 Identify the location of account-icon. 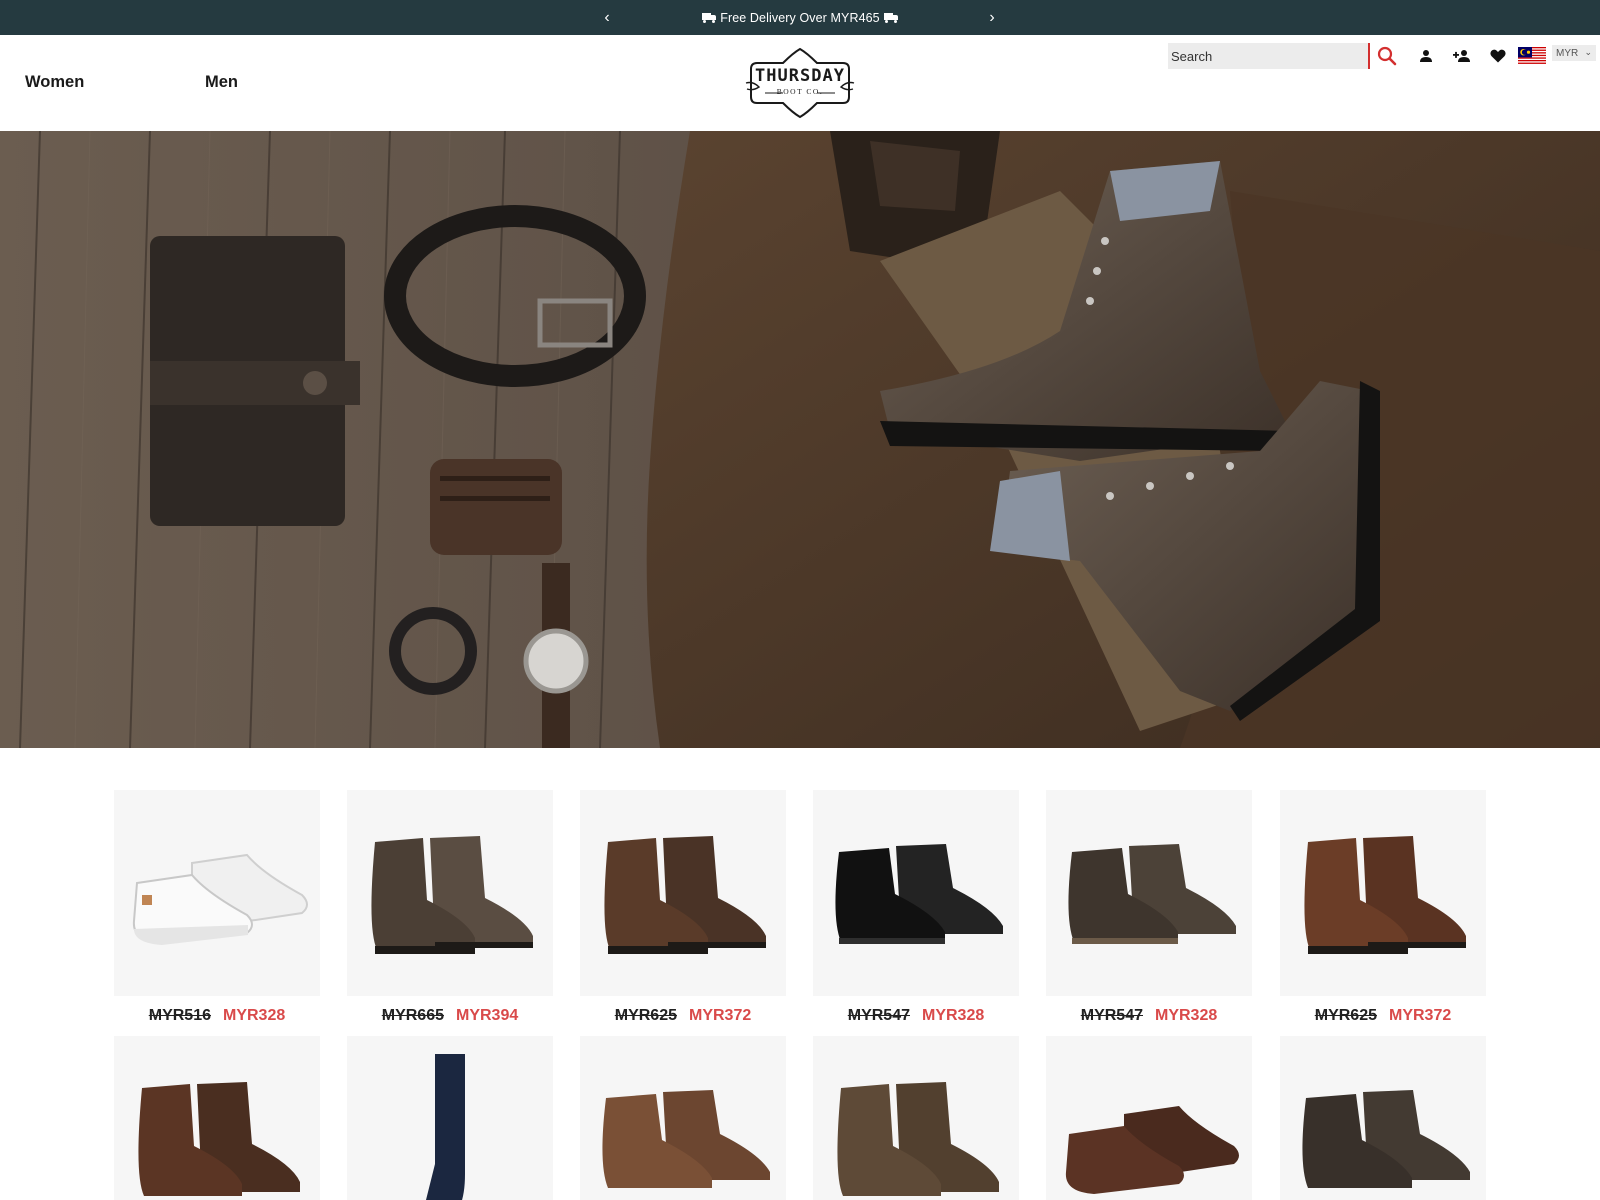
(1426, 56).